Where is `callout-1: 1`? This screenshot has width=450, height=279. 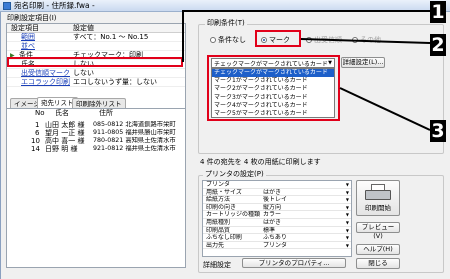 callout-1: 1 is located at coordinates (438, 12).